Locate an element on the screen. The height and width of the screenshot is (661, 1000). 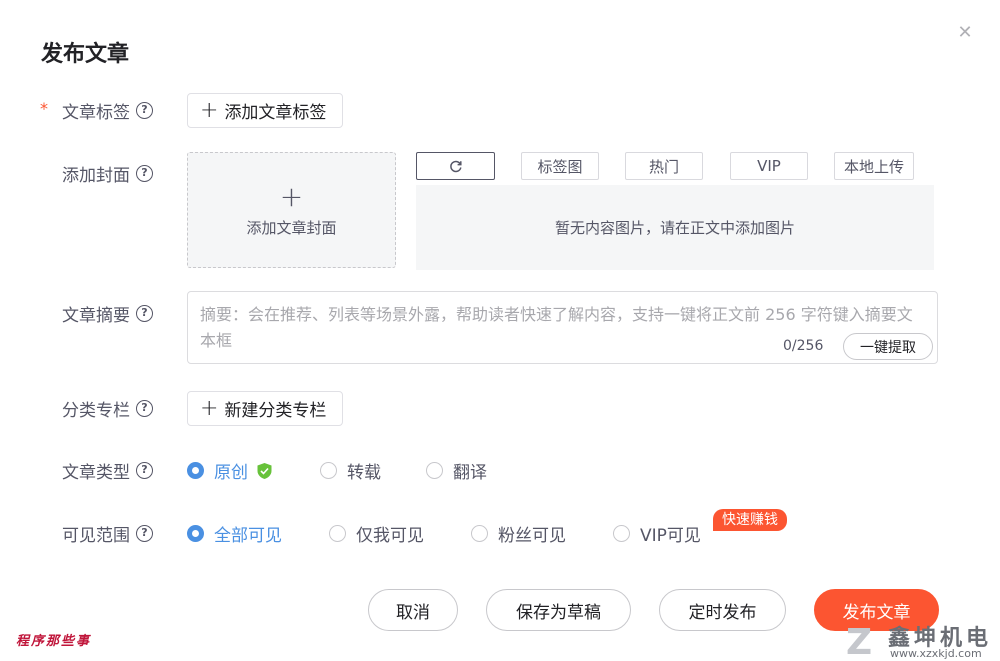
type-label-row: 文章类型 ? is located at coordinates (107, 470).